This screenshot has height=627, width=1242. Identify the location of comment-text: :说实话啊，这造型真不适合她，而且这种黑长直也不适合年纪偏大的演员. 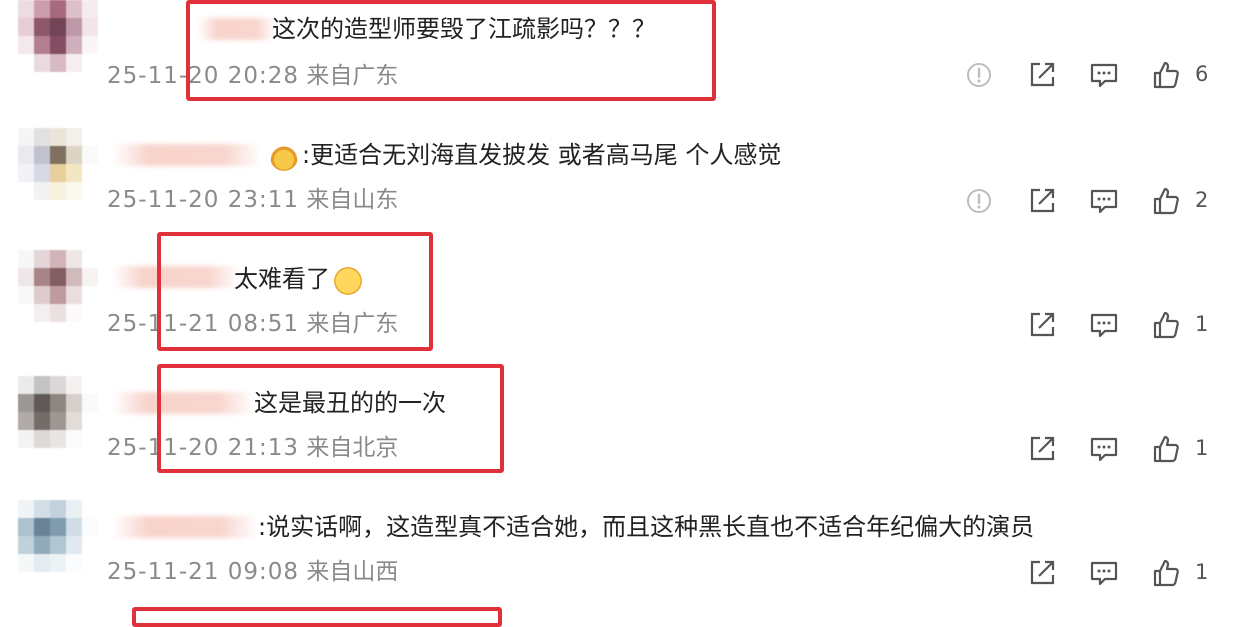
(646, 527).